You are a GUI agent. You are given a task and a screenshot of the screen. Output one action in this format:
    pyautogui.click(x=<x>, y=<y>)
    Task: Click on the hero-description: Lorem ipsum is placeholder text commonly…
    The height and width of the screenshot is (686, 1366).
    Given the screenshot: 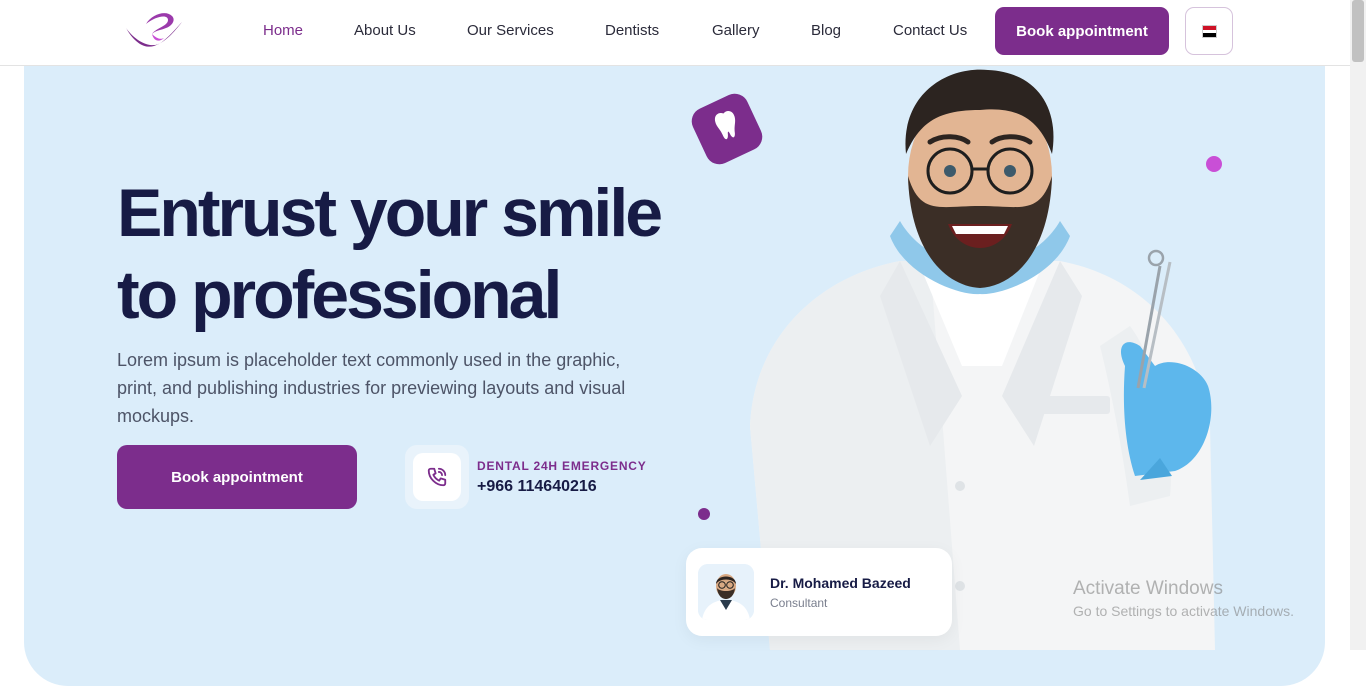 What is the action you would take?
    pyautogui.click(x=371, y=388)
    